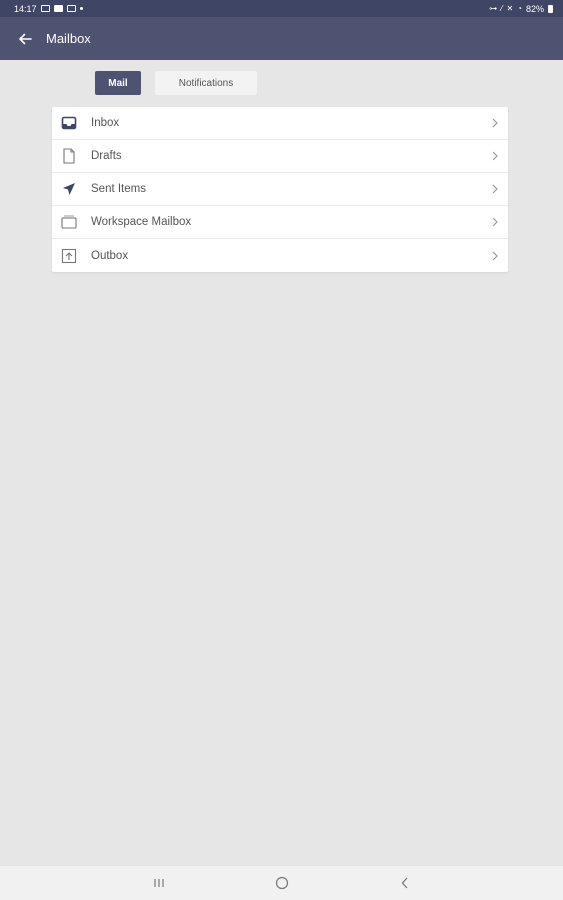 The width and height of the screenshot is (563, 900). Describe the element at coordinates (58, 8) in the screenshot. I see `youtube-notification-icon` at that location.